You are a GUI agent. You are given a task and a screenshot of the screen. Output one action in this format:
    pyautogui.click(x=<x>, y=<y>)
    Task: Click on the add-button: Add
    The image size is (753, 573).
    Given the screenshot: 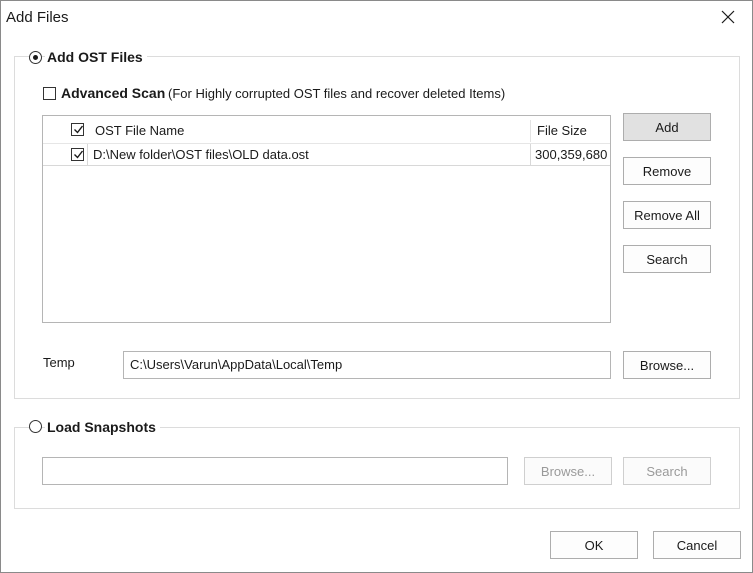 What is the action you would take?
    pyautogui.click(x=667, y=127)
    